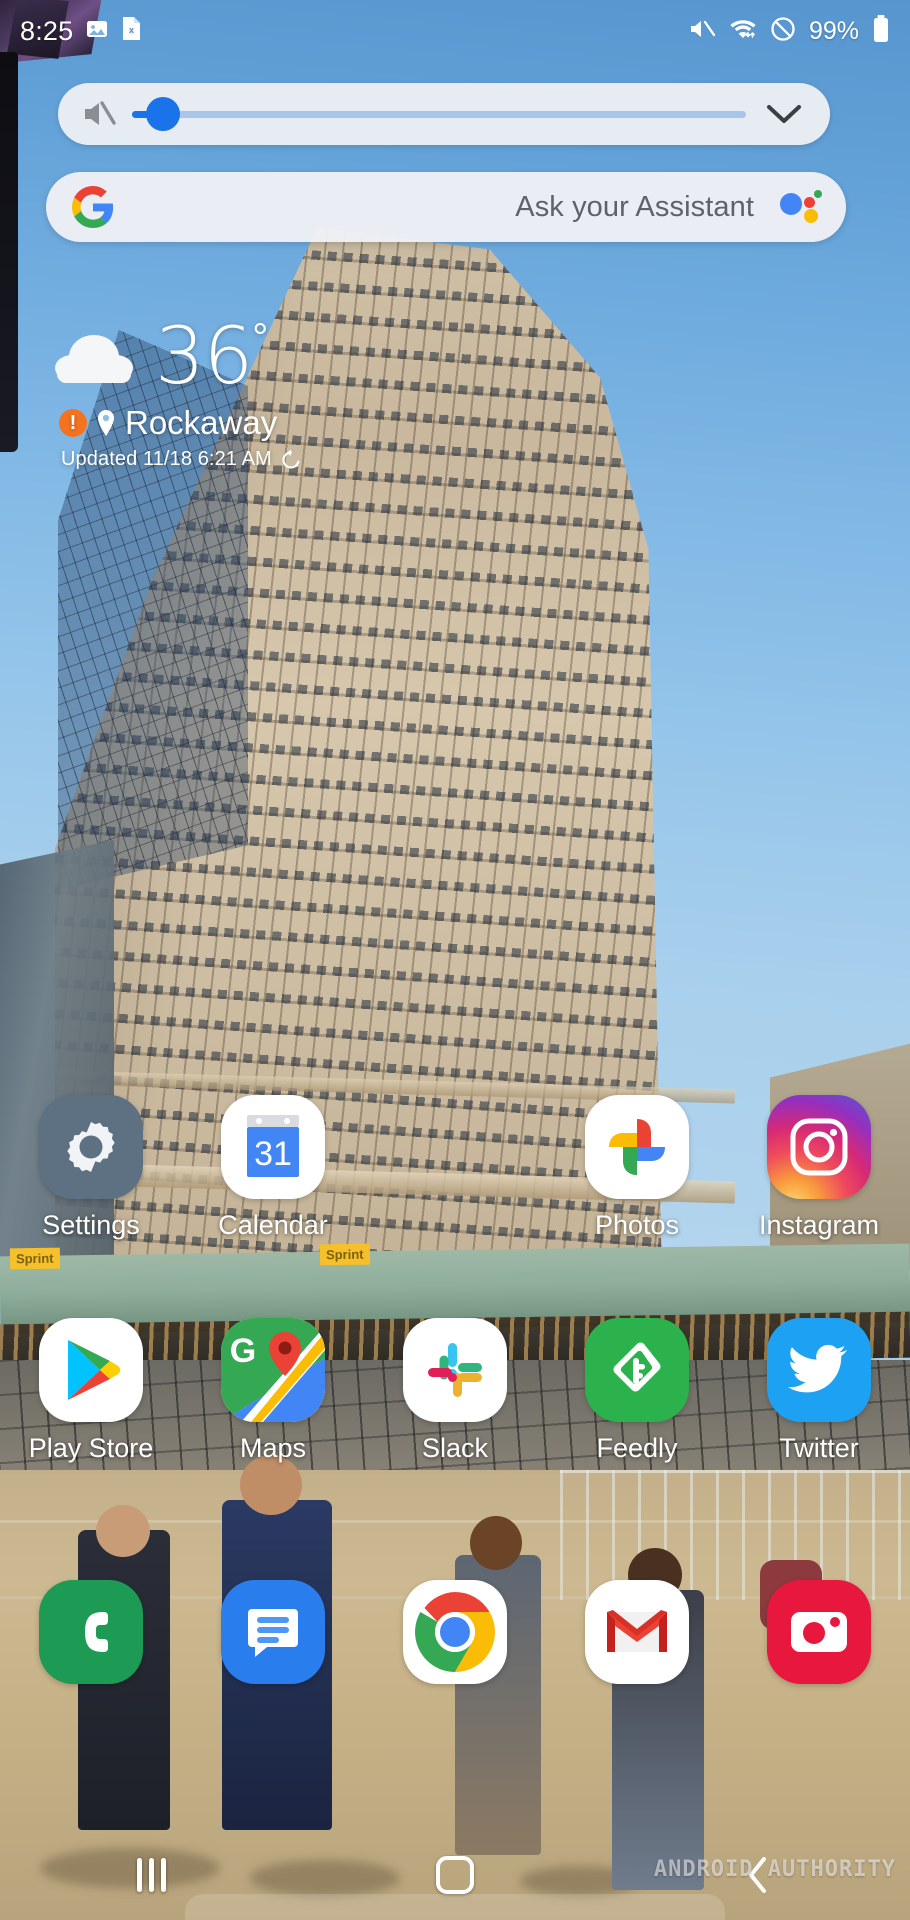 This screenshot has height=1920, width=910. Describe the element at coordinates (819, 1632) in the screenshot. I see `camera-icon` at that location.